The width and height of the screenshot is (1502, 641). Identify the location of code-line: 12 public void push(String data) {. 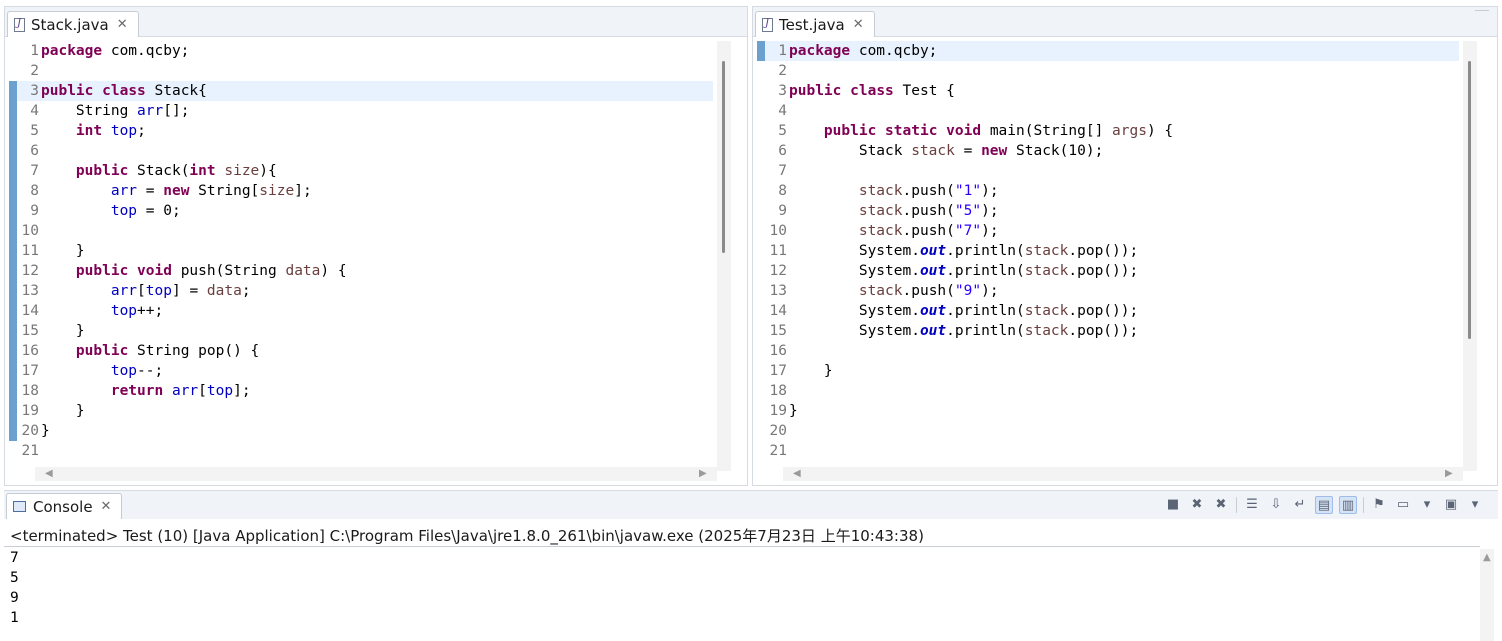
(361, 271).